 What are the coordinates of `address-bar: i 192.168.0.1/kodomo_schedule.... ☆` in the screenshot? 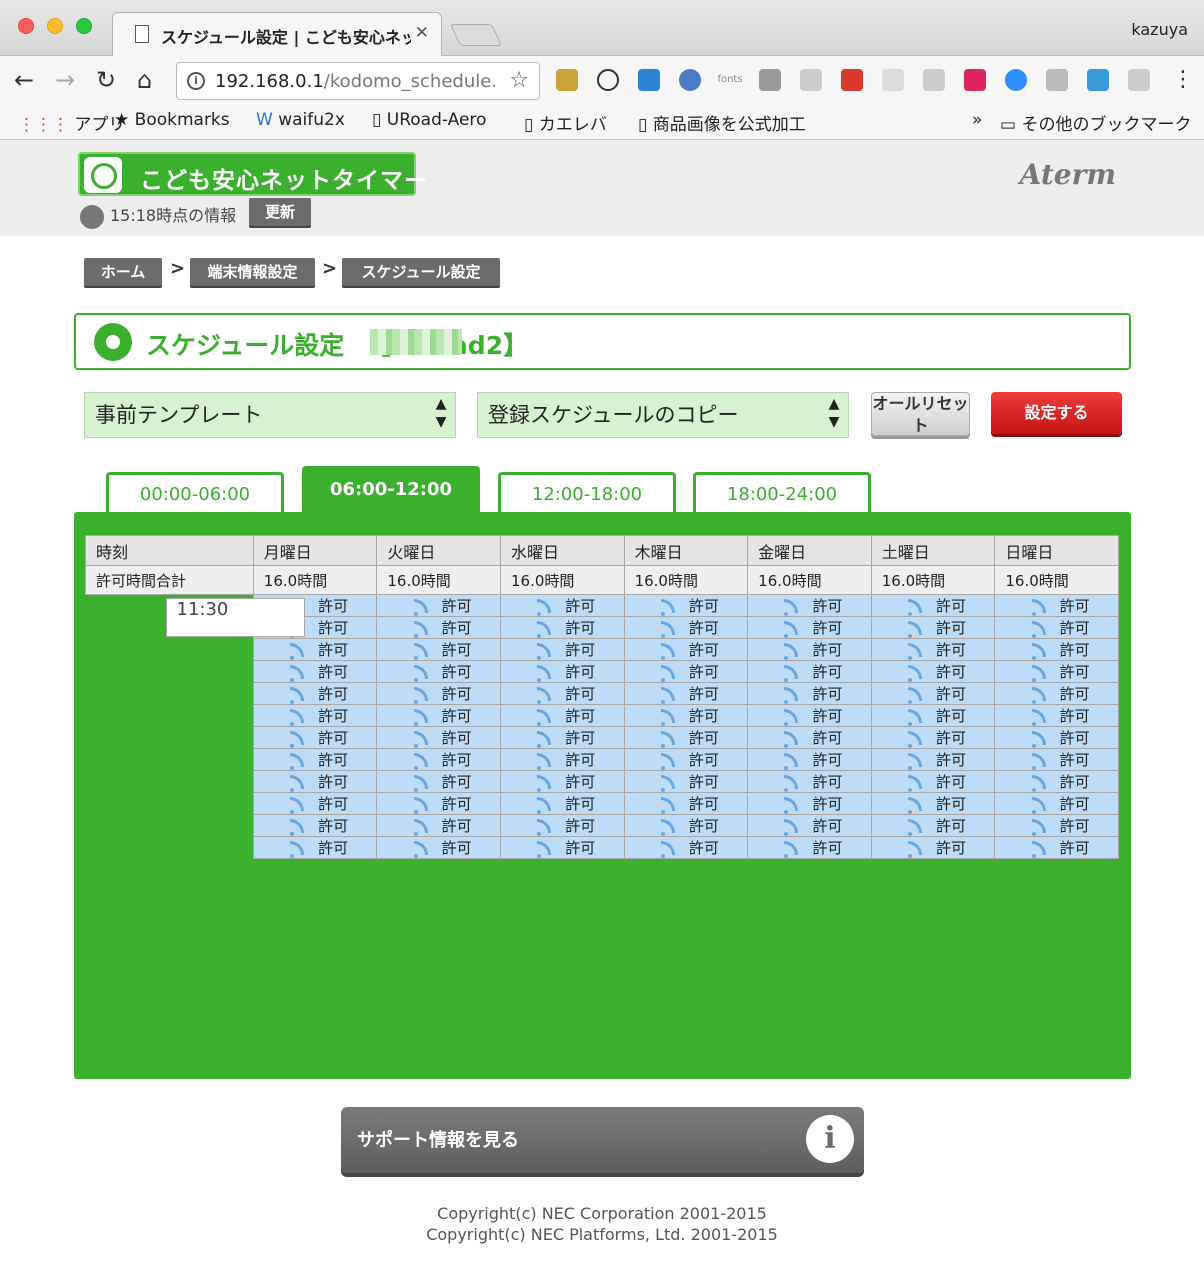 It's located at (358, 81).